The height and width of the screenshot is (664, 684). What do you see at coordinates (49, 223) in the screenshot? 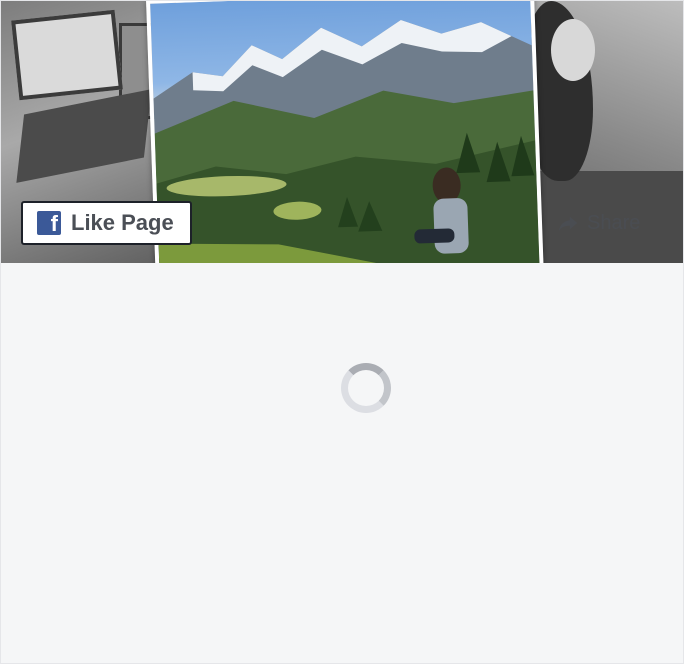
I see `facebook-f-icon: f` at bounding box center [49, 223].